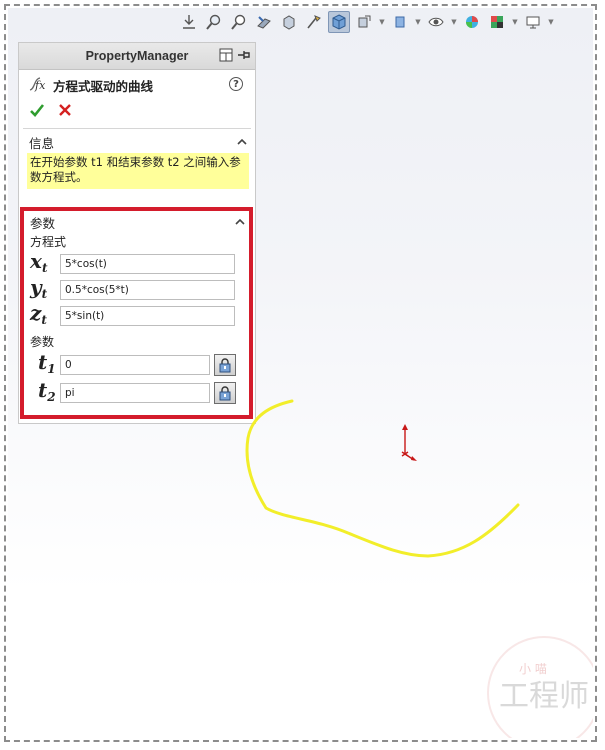 This screenshot has width=605, height=750. I want to click on equation-row-y: yt, so click(136, 290).